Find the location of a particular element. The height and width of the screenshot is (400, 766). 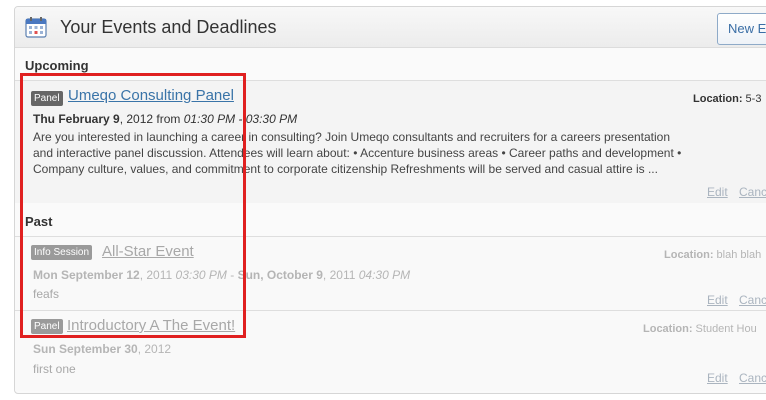

section-past-label: Past is located at coordinates (39, 221).